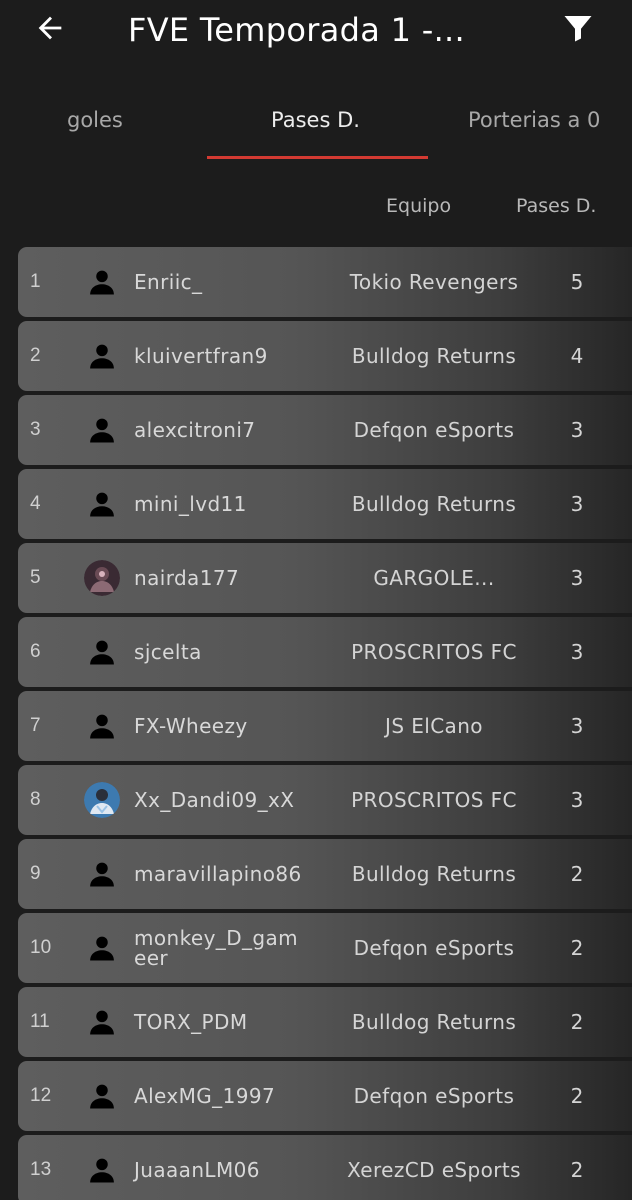  Describe the element at coordinates (325, 578) in the screenshot. I see `ranking-row: 5 nairda177 GARGOLE... 3` at that location.